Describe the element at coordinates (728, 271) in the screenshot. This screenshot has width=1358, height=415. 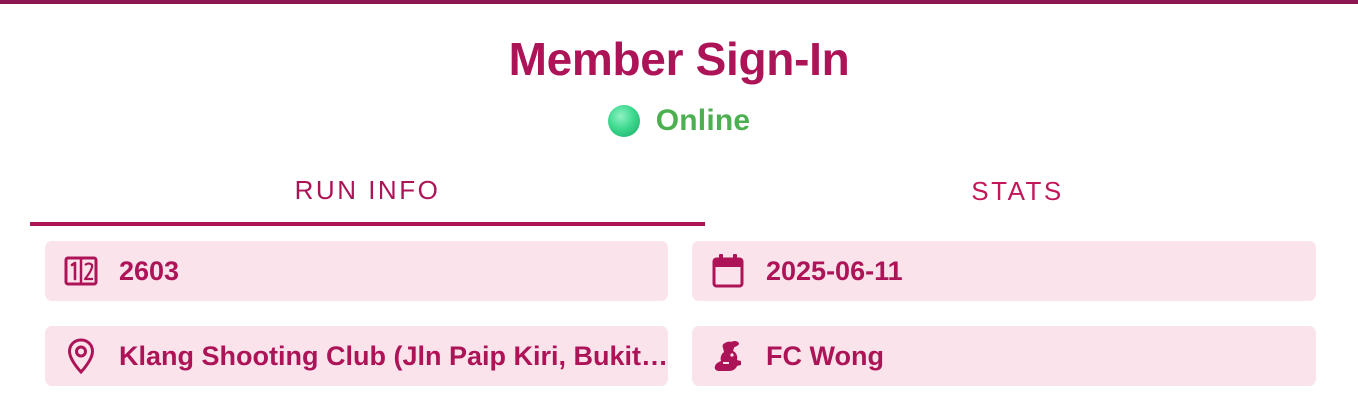
I see `calendar-icon` at that location.